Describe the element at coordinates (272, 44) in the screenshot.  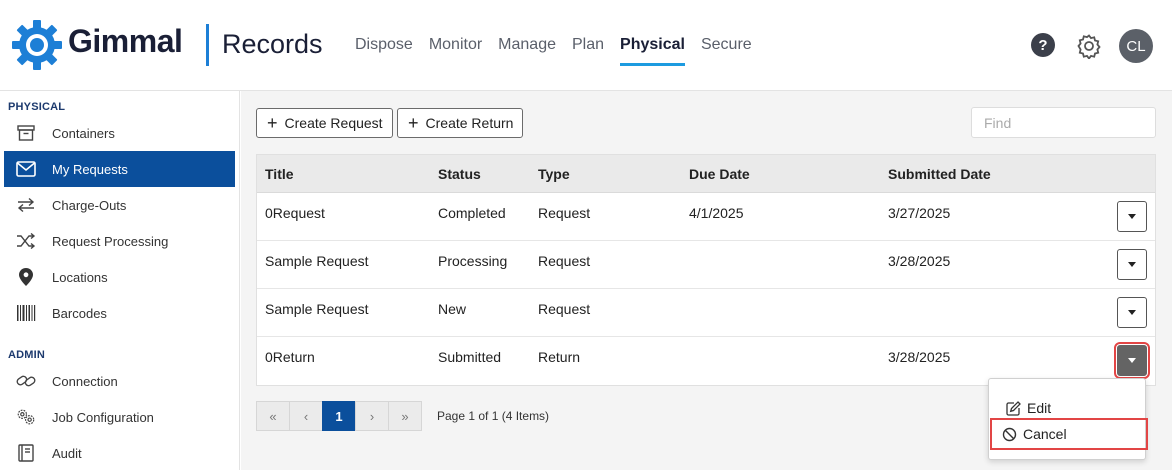
I see `app-name: Records` at that location.